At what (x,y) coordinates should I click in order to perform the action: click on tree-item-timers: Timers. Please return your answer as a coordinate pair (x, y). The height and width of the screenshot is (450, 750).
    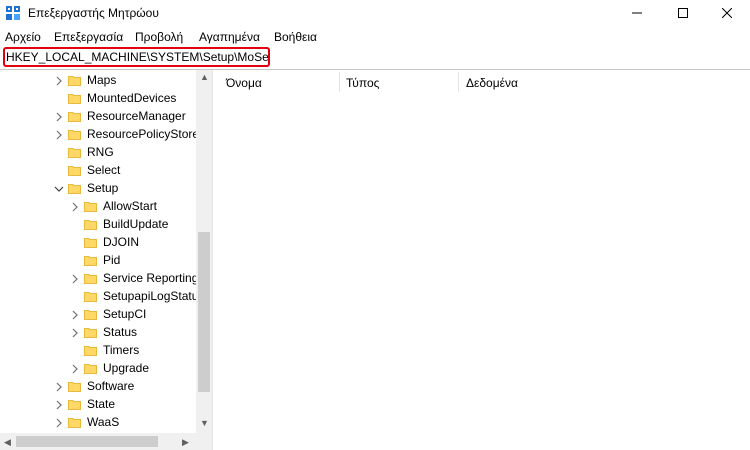
    Looking at the image, I should click on (104, 350).